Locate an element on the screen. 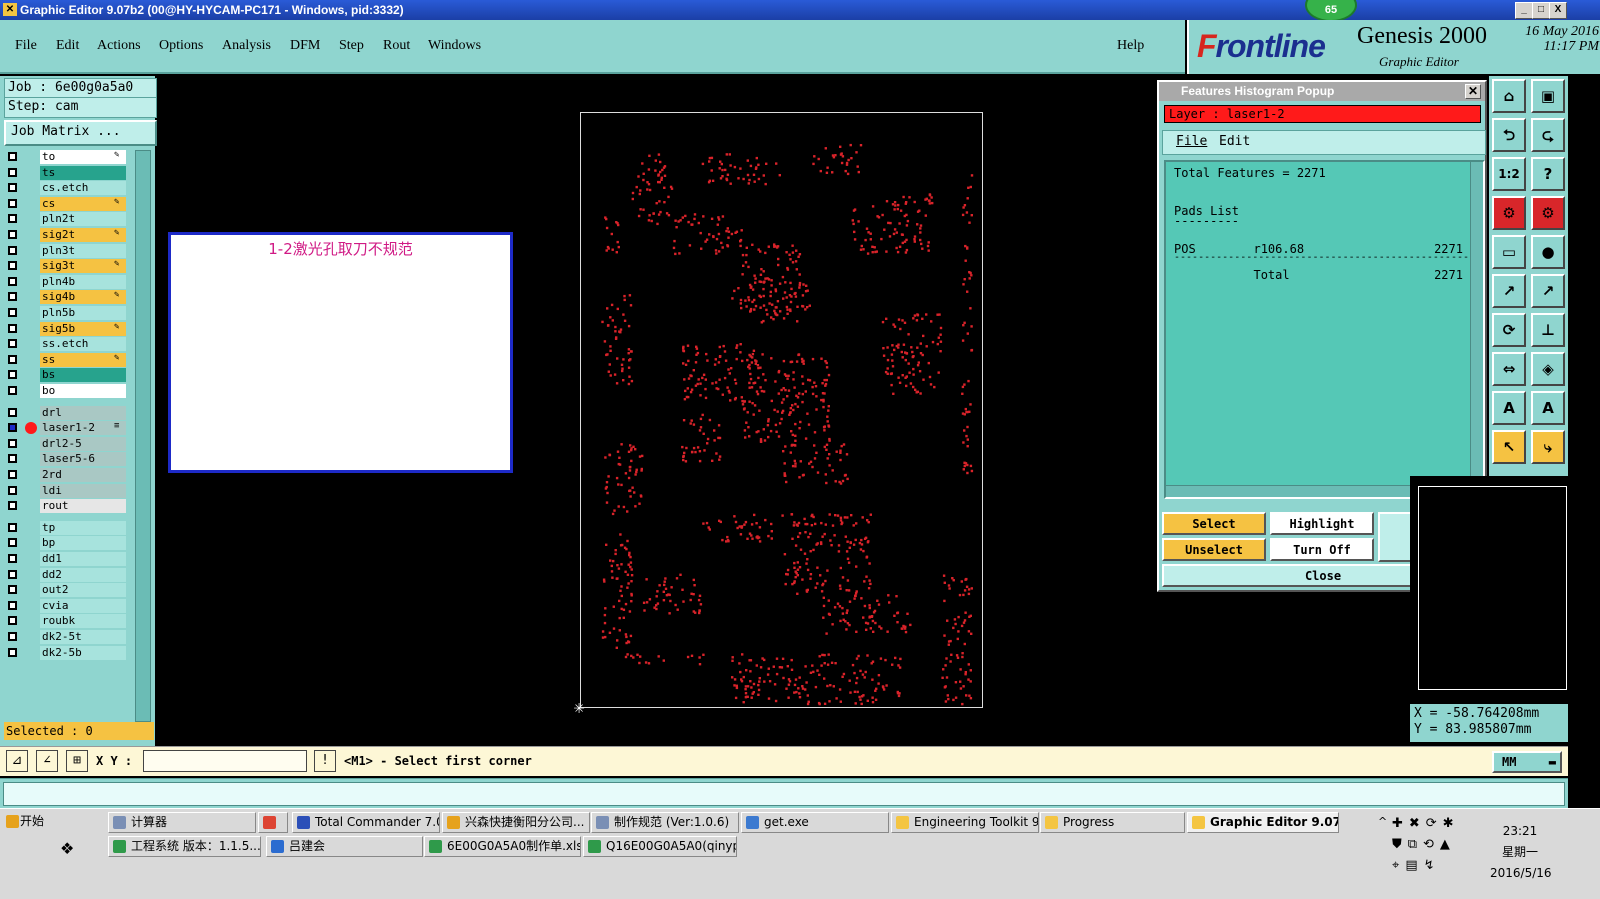  layer-name: pln3t is located at coordinates (83, 250).